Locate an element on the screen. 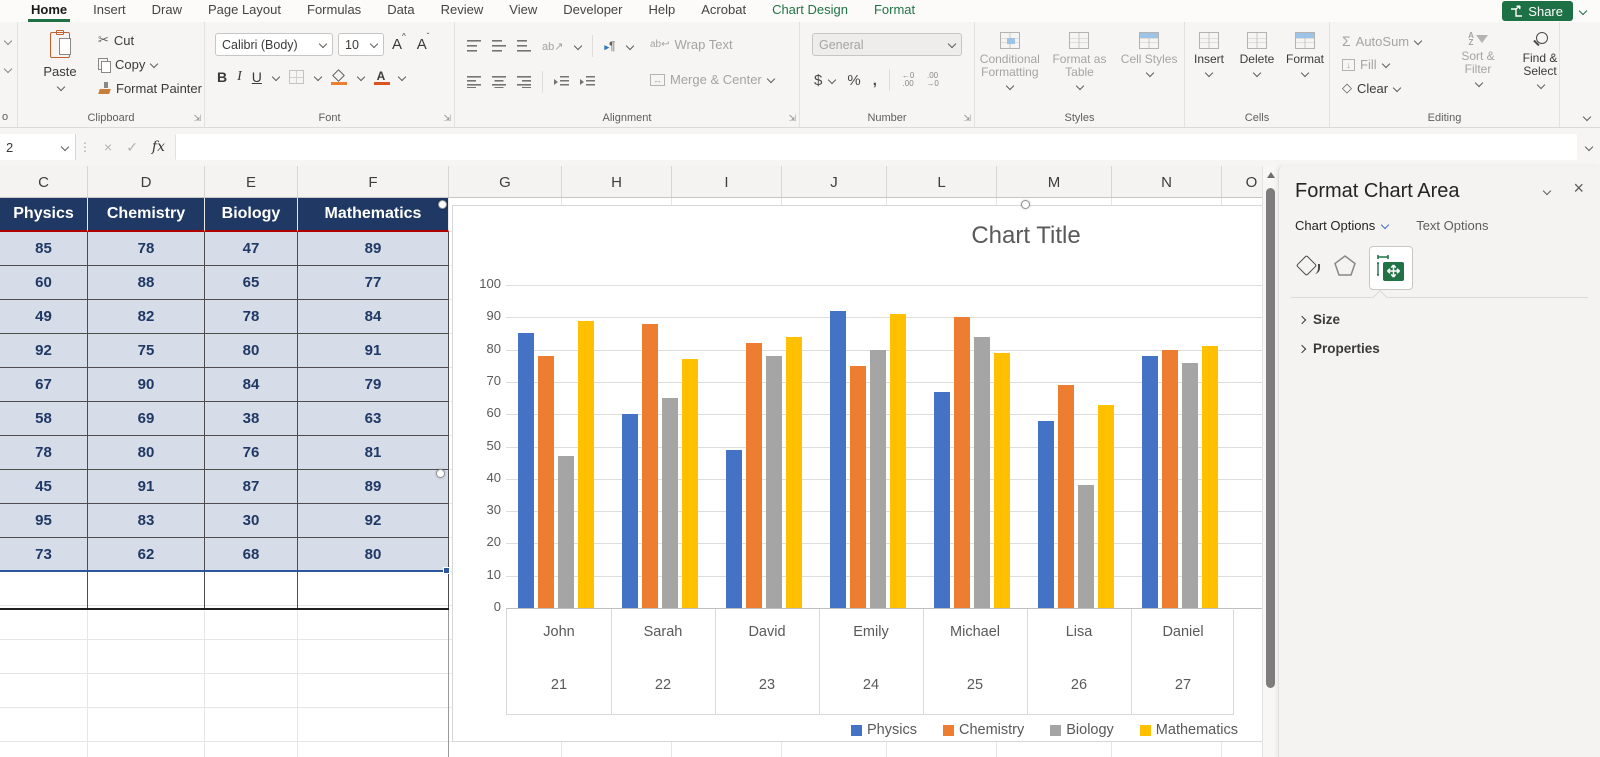  bar-physics-emily is located at coordinates (838, 459).